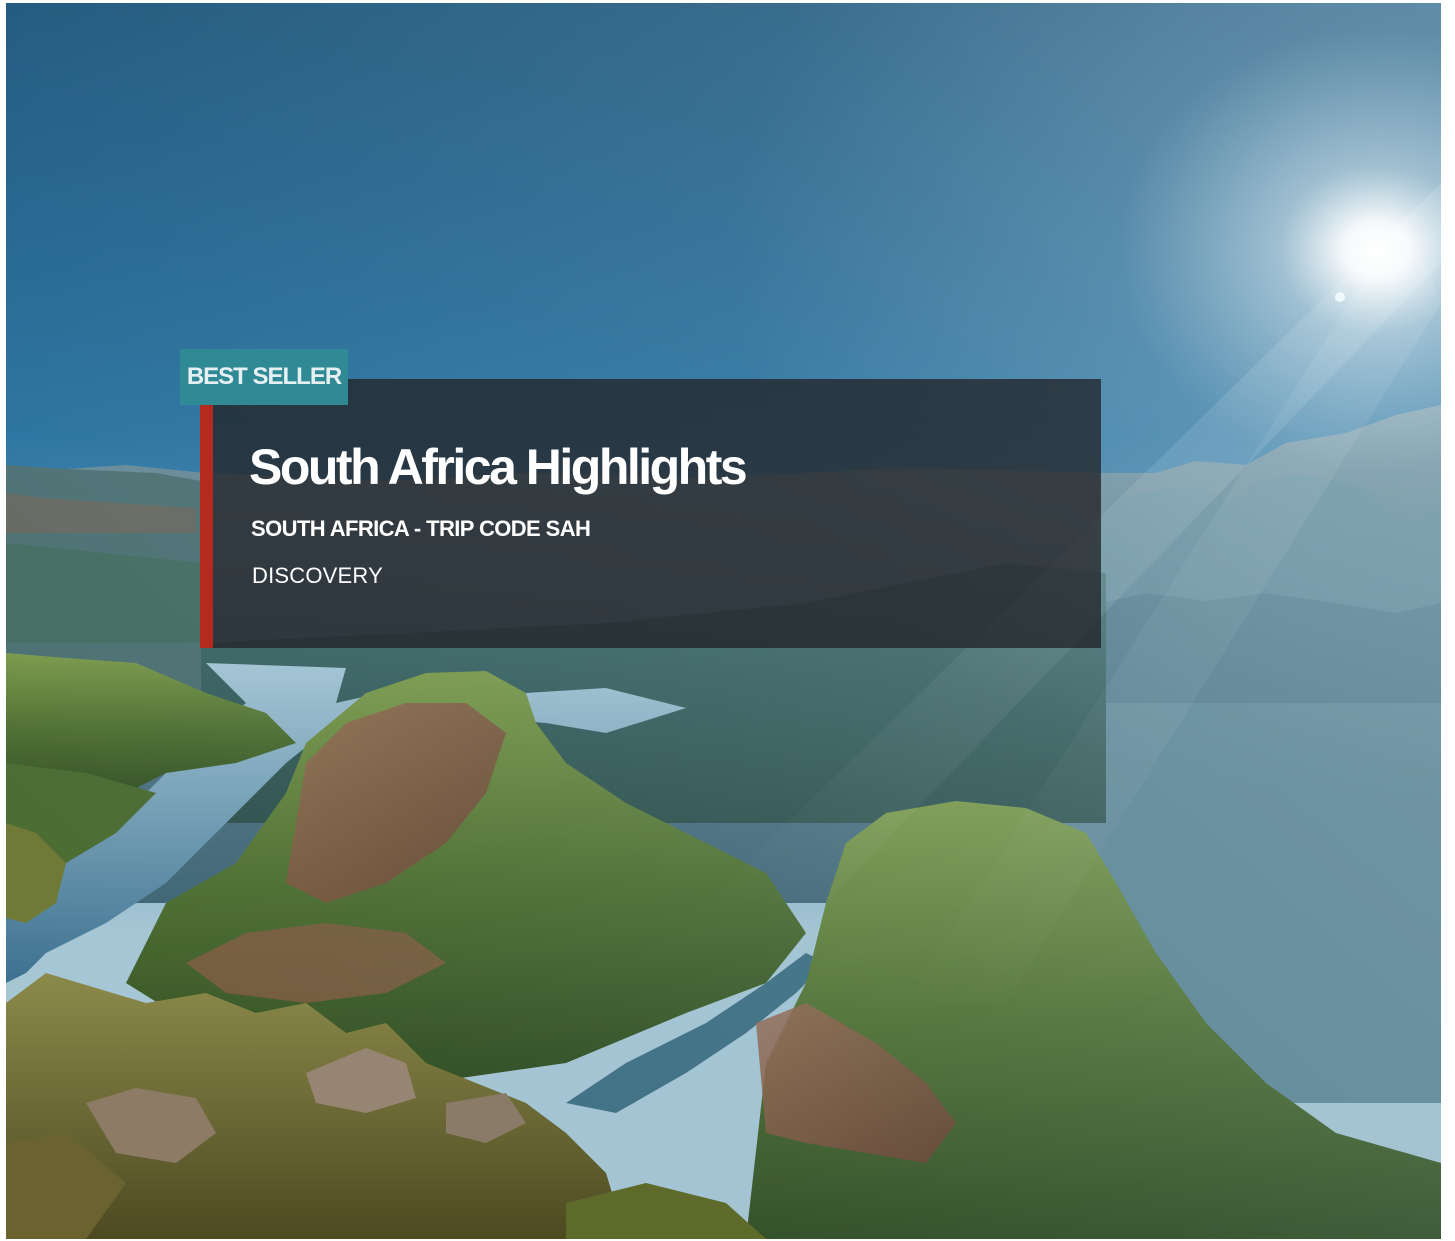 The image size is (1455, 1241). What do you see at coordinates (206, 526) in the screenshot?
I see `accent-bar` at bounding box center [206, 526].